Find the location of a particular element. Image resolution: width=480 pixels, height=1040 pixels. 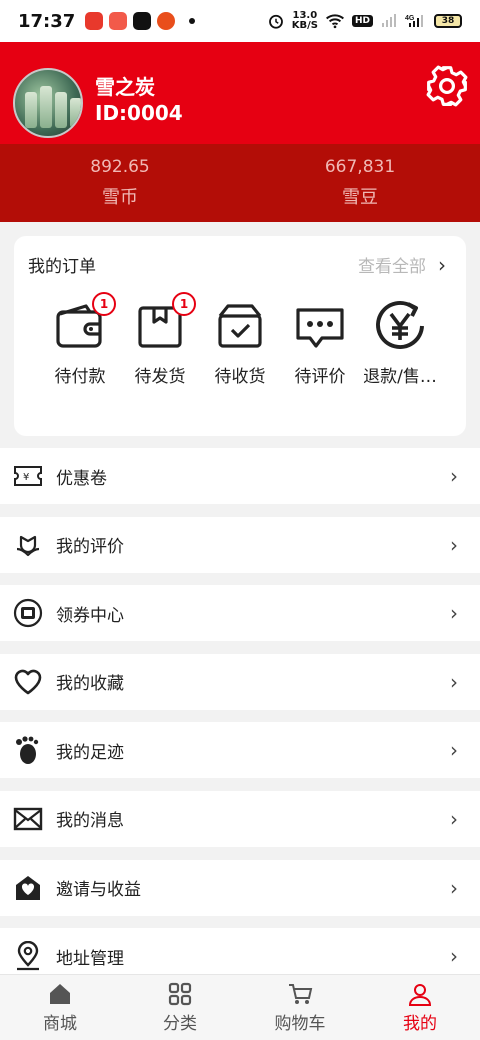

alarm-icon is located at coordinates (275, 21).